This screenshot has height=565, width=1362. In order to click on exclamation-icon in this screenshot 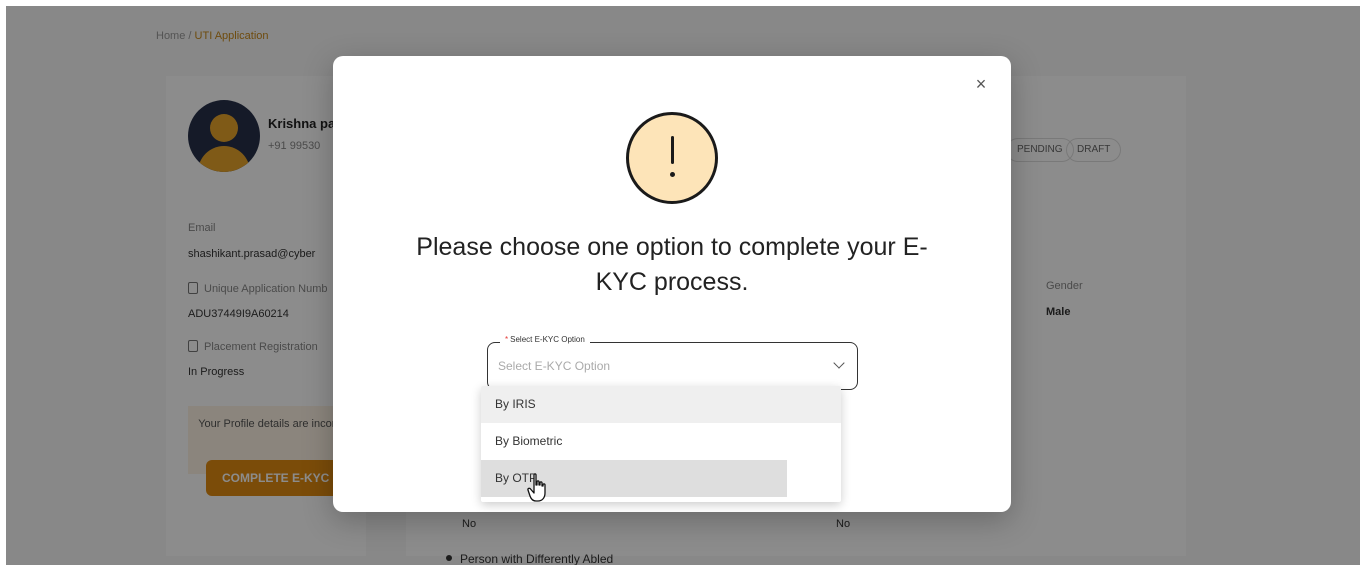, I will do `click(672, 158)`.